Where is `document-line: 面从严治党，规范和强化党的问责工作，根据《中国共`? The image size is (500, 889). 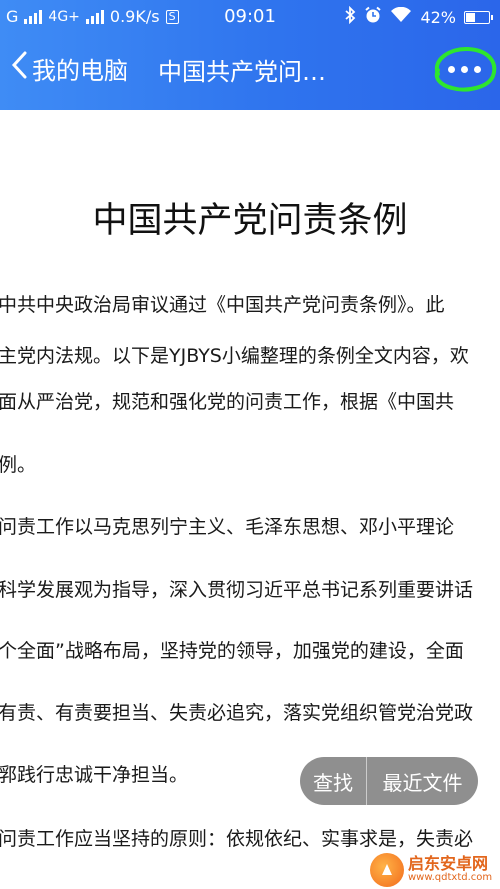 document-line: 面从严治党，规范和强化党的问责工作，根据《中国共 is located at coordinates (227, 402).